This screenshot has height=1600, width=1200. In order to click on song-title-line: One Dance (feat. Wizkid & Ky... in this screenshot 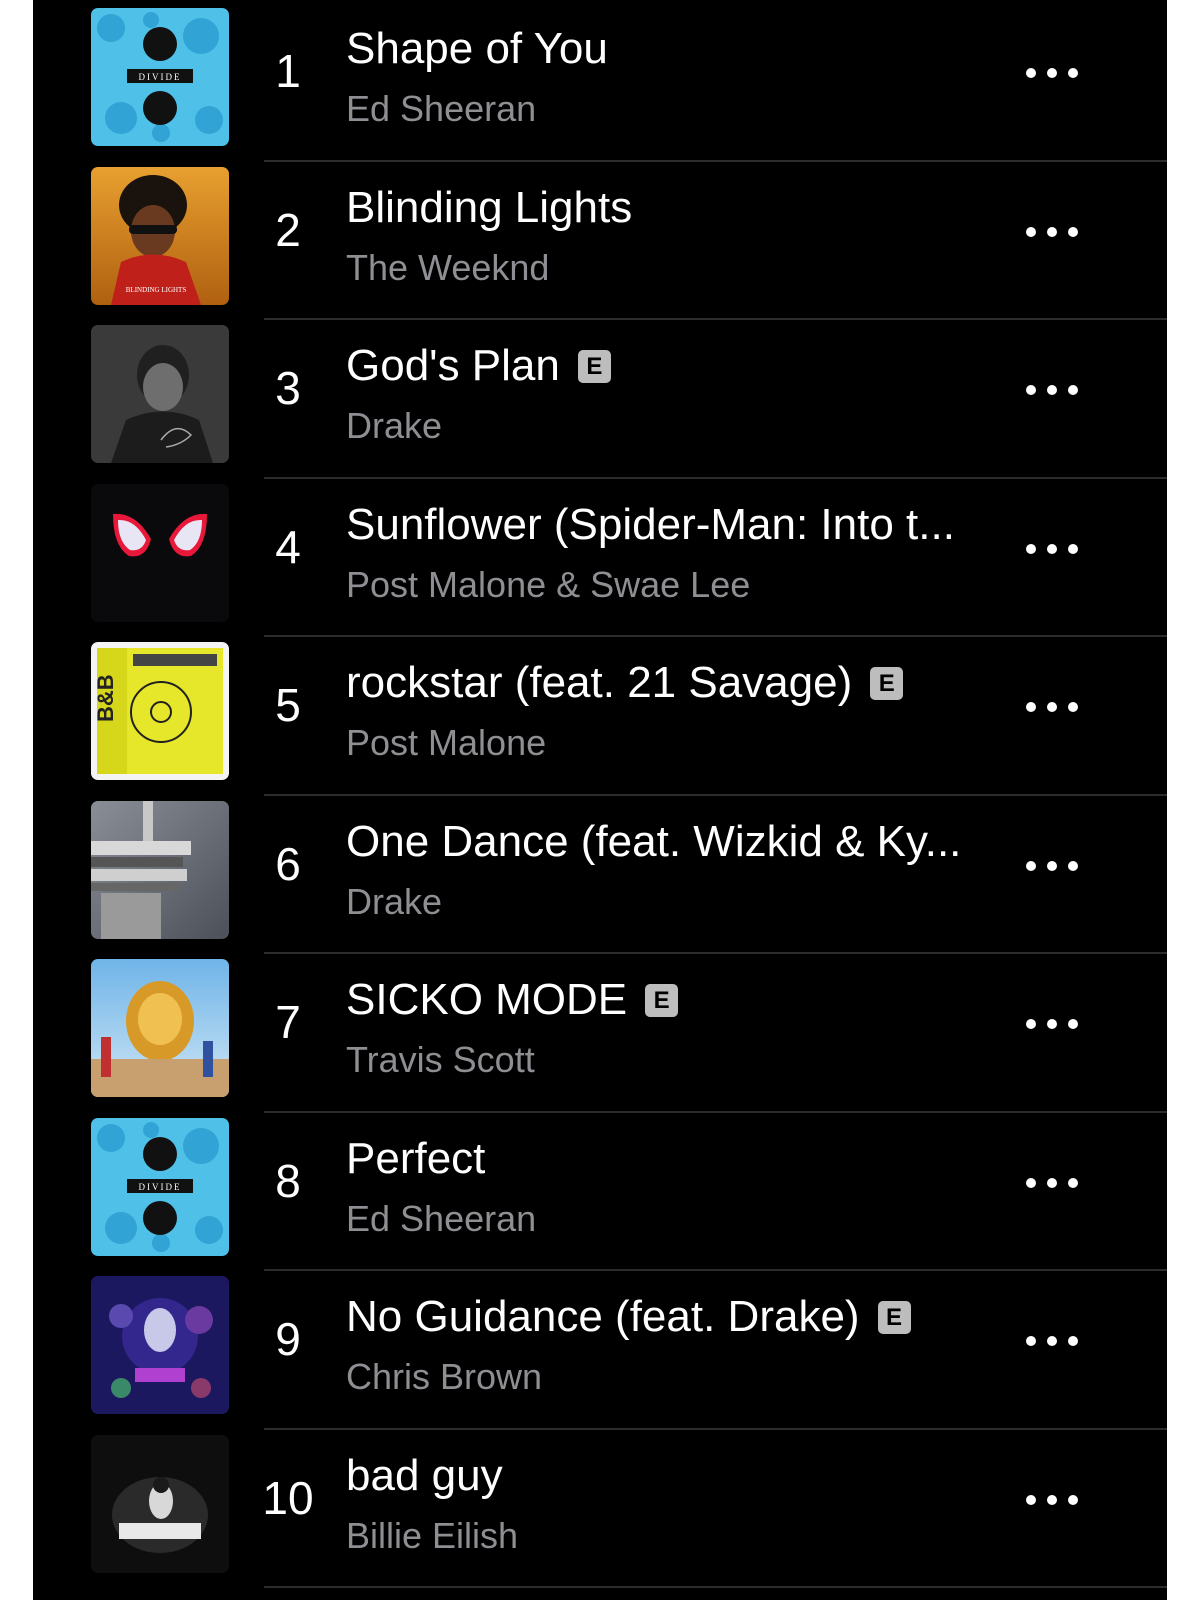, I will do `click(696, 842)`.